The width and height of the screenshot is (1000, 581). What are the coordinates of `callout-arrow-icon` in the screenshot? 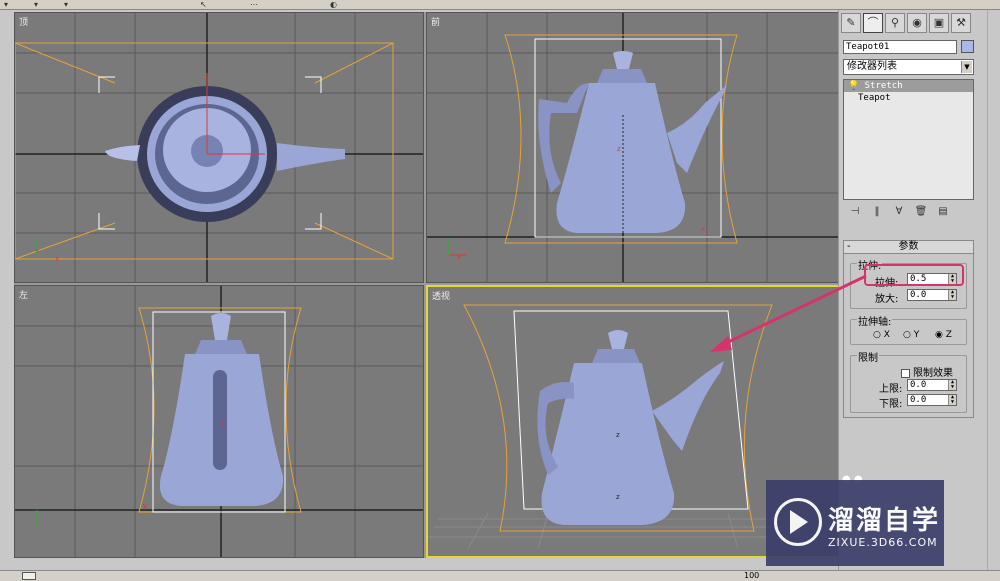 It's located at (788, 313).